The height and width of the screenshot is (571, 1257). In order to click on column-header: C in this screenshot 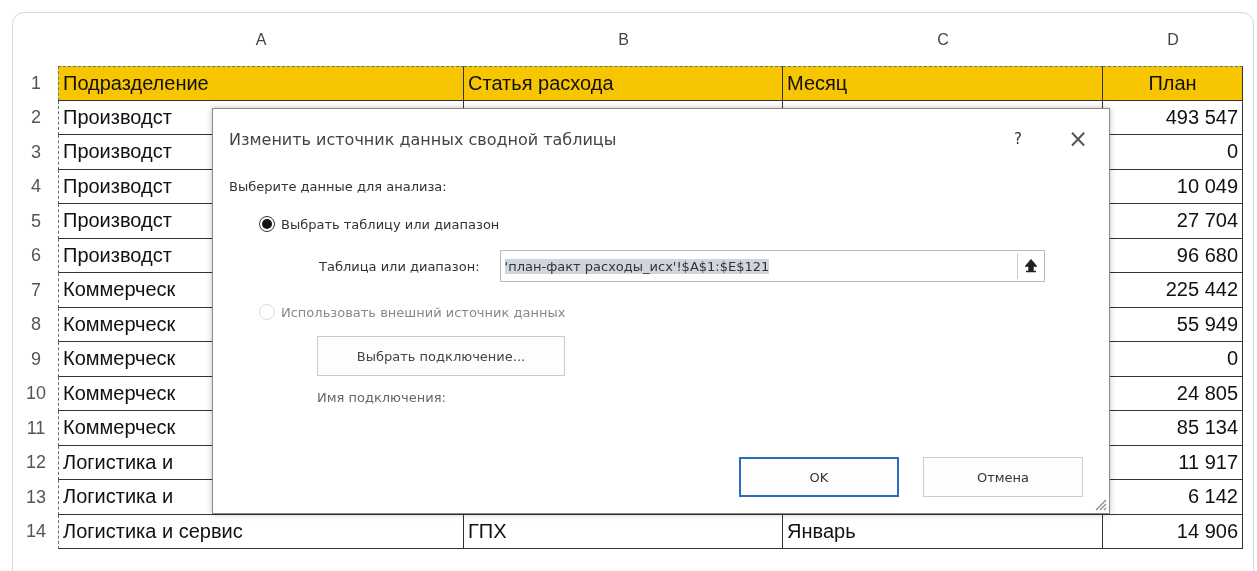, I will do `click(943, 40)`.